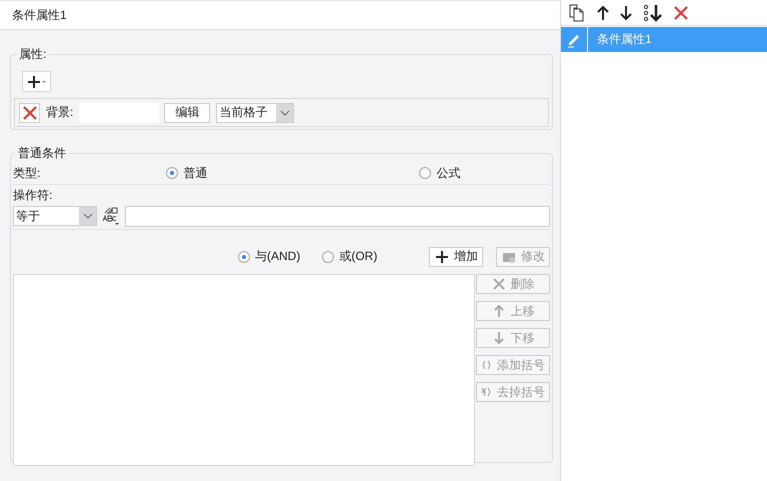 This screenshot has height=481, width=767. I want to click on edit-button: 编辑, so click(187, 112).